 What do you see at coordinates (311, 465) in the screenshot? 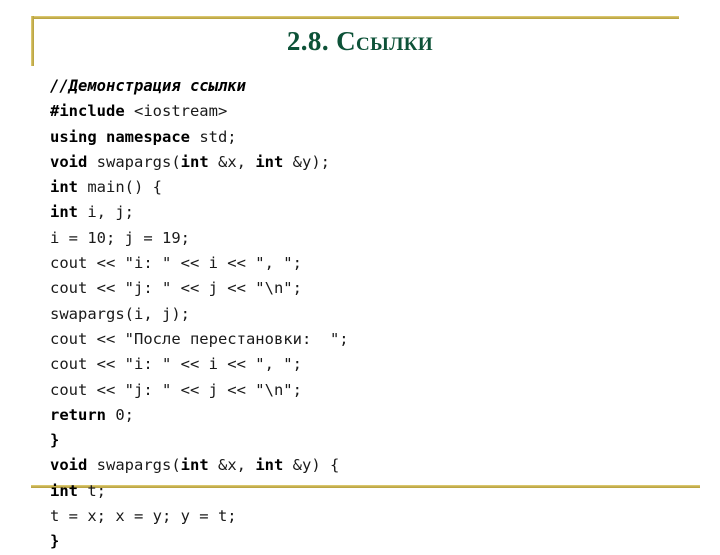
I see `code-text: &y) {` at bounding box center [311, 465].